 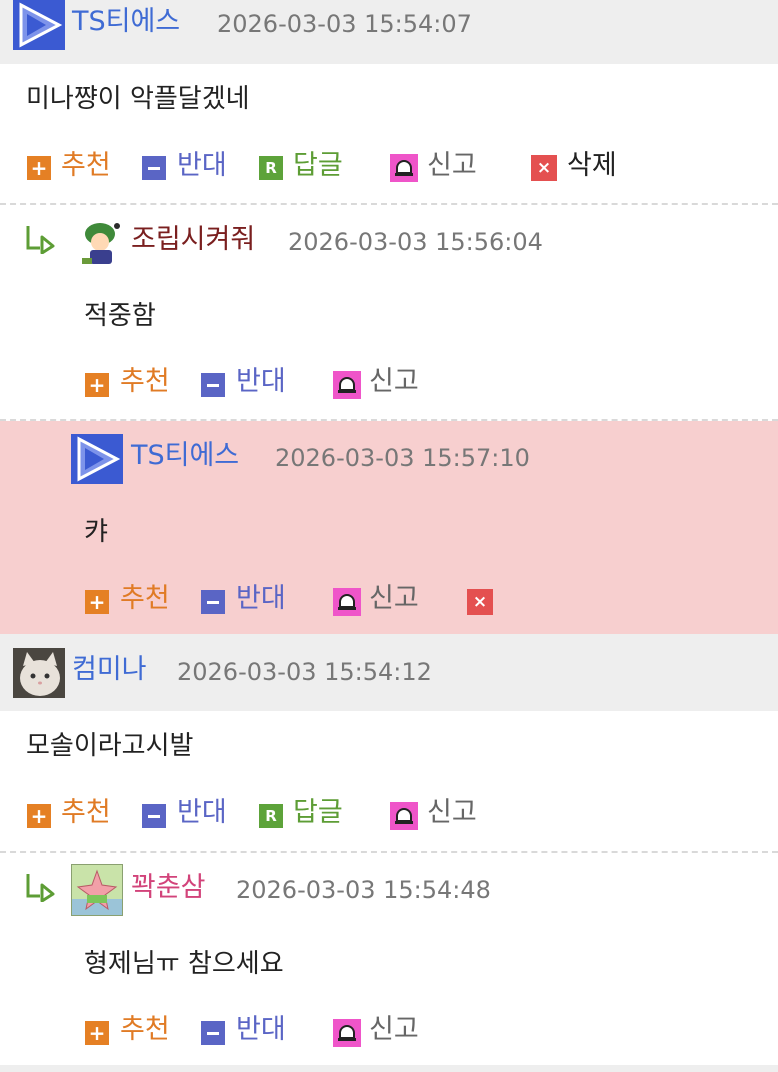 I want to click on character-avatar-icon, so click(x=101, y=243).